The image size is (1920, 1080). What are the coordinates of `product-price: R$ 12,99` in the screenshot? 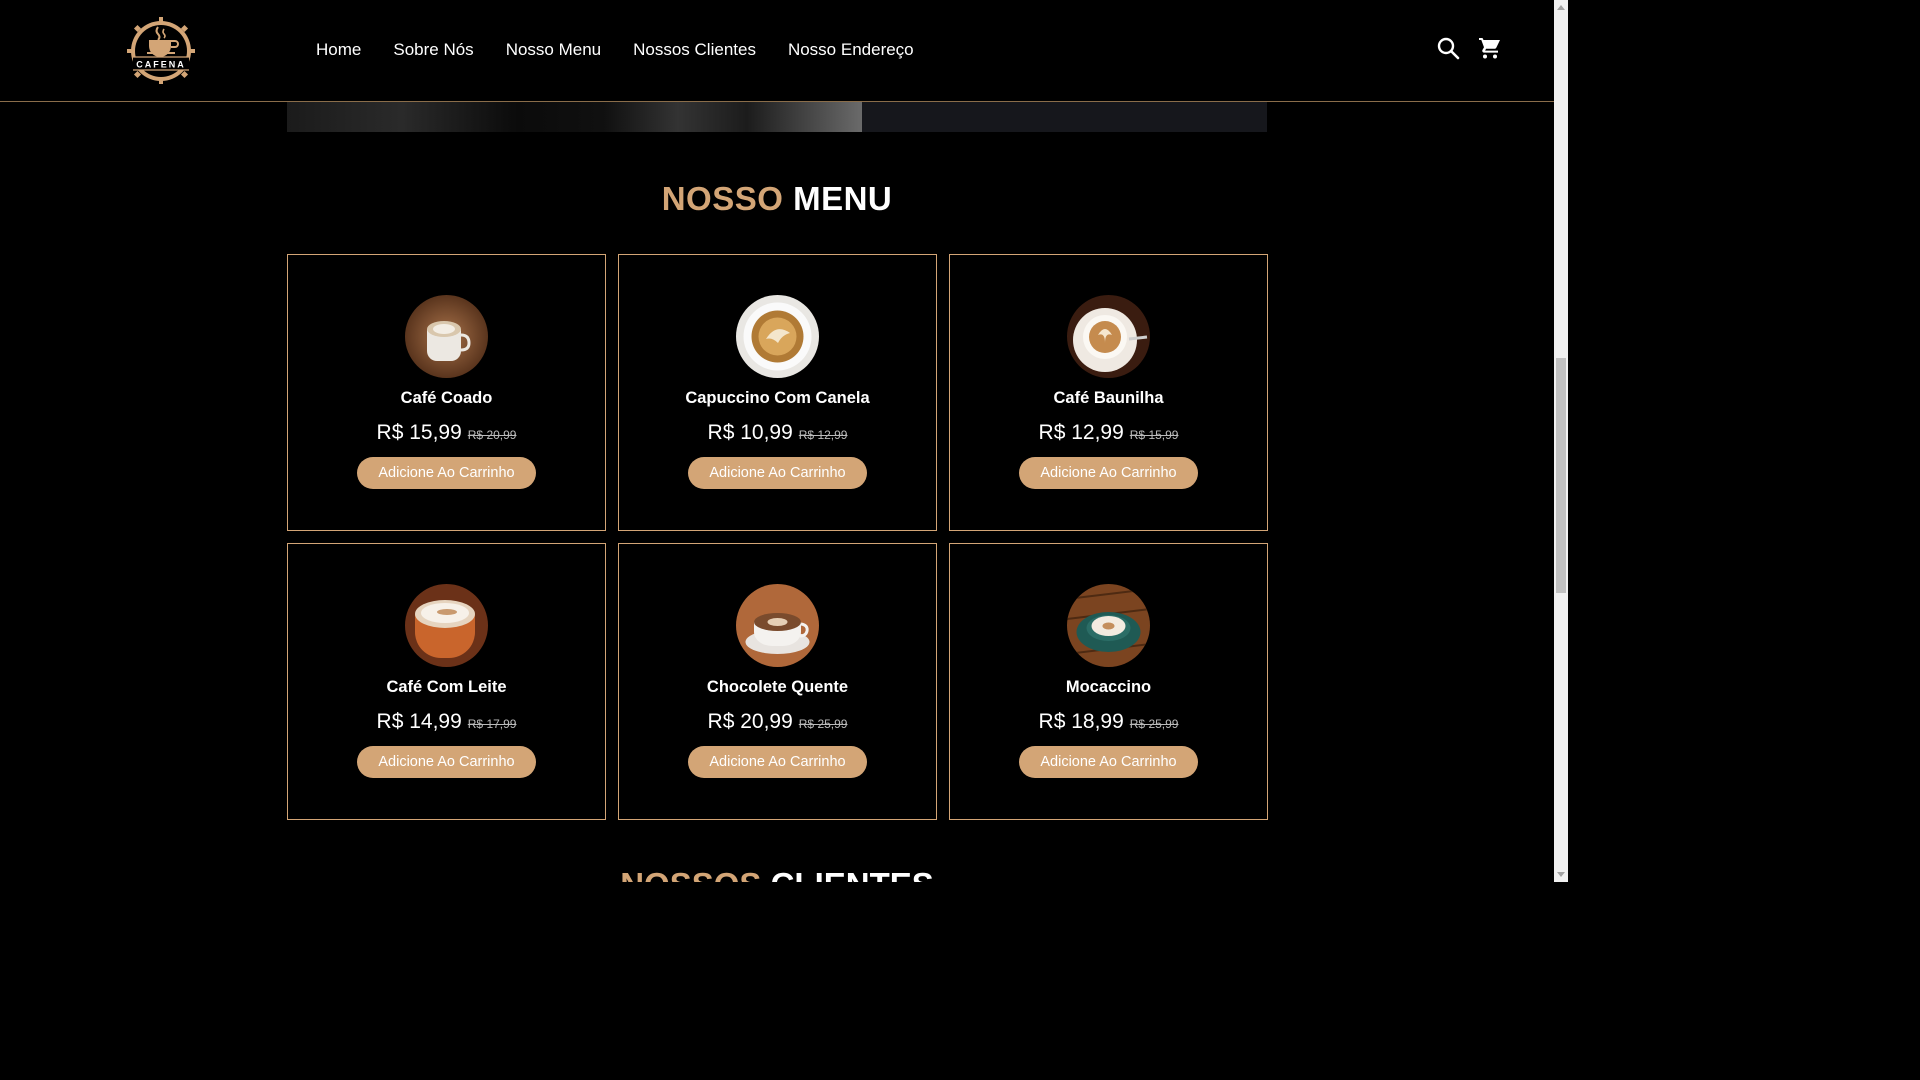 It's located at (1081, 432).